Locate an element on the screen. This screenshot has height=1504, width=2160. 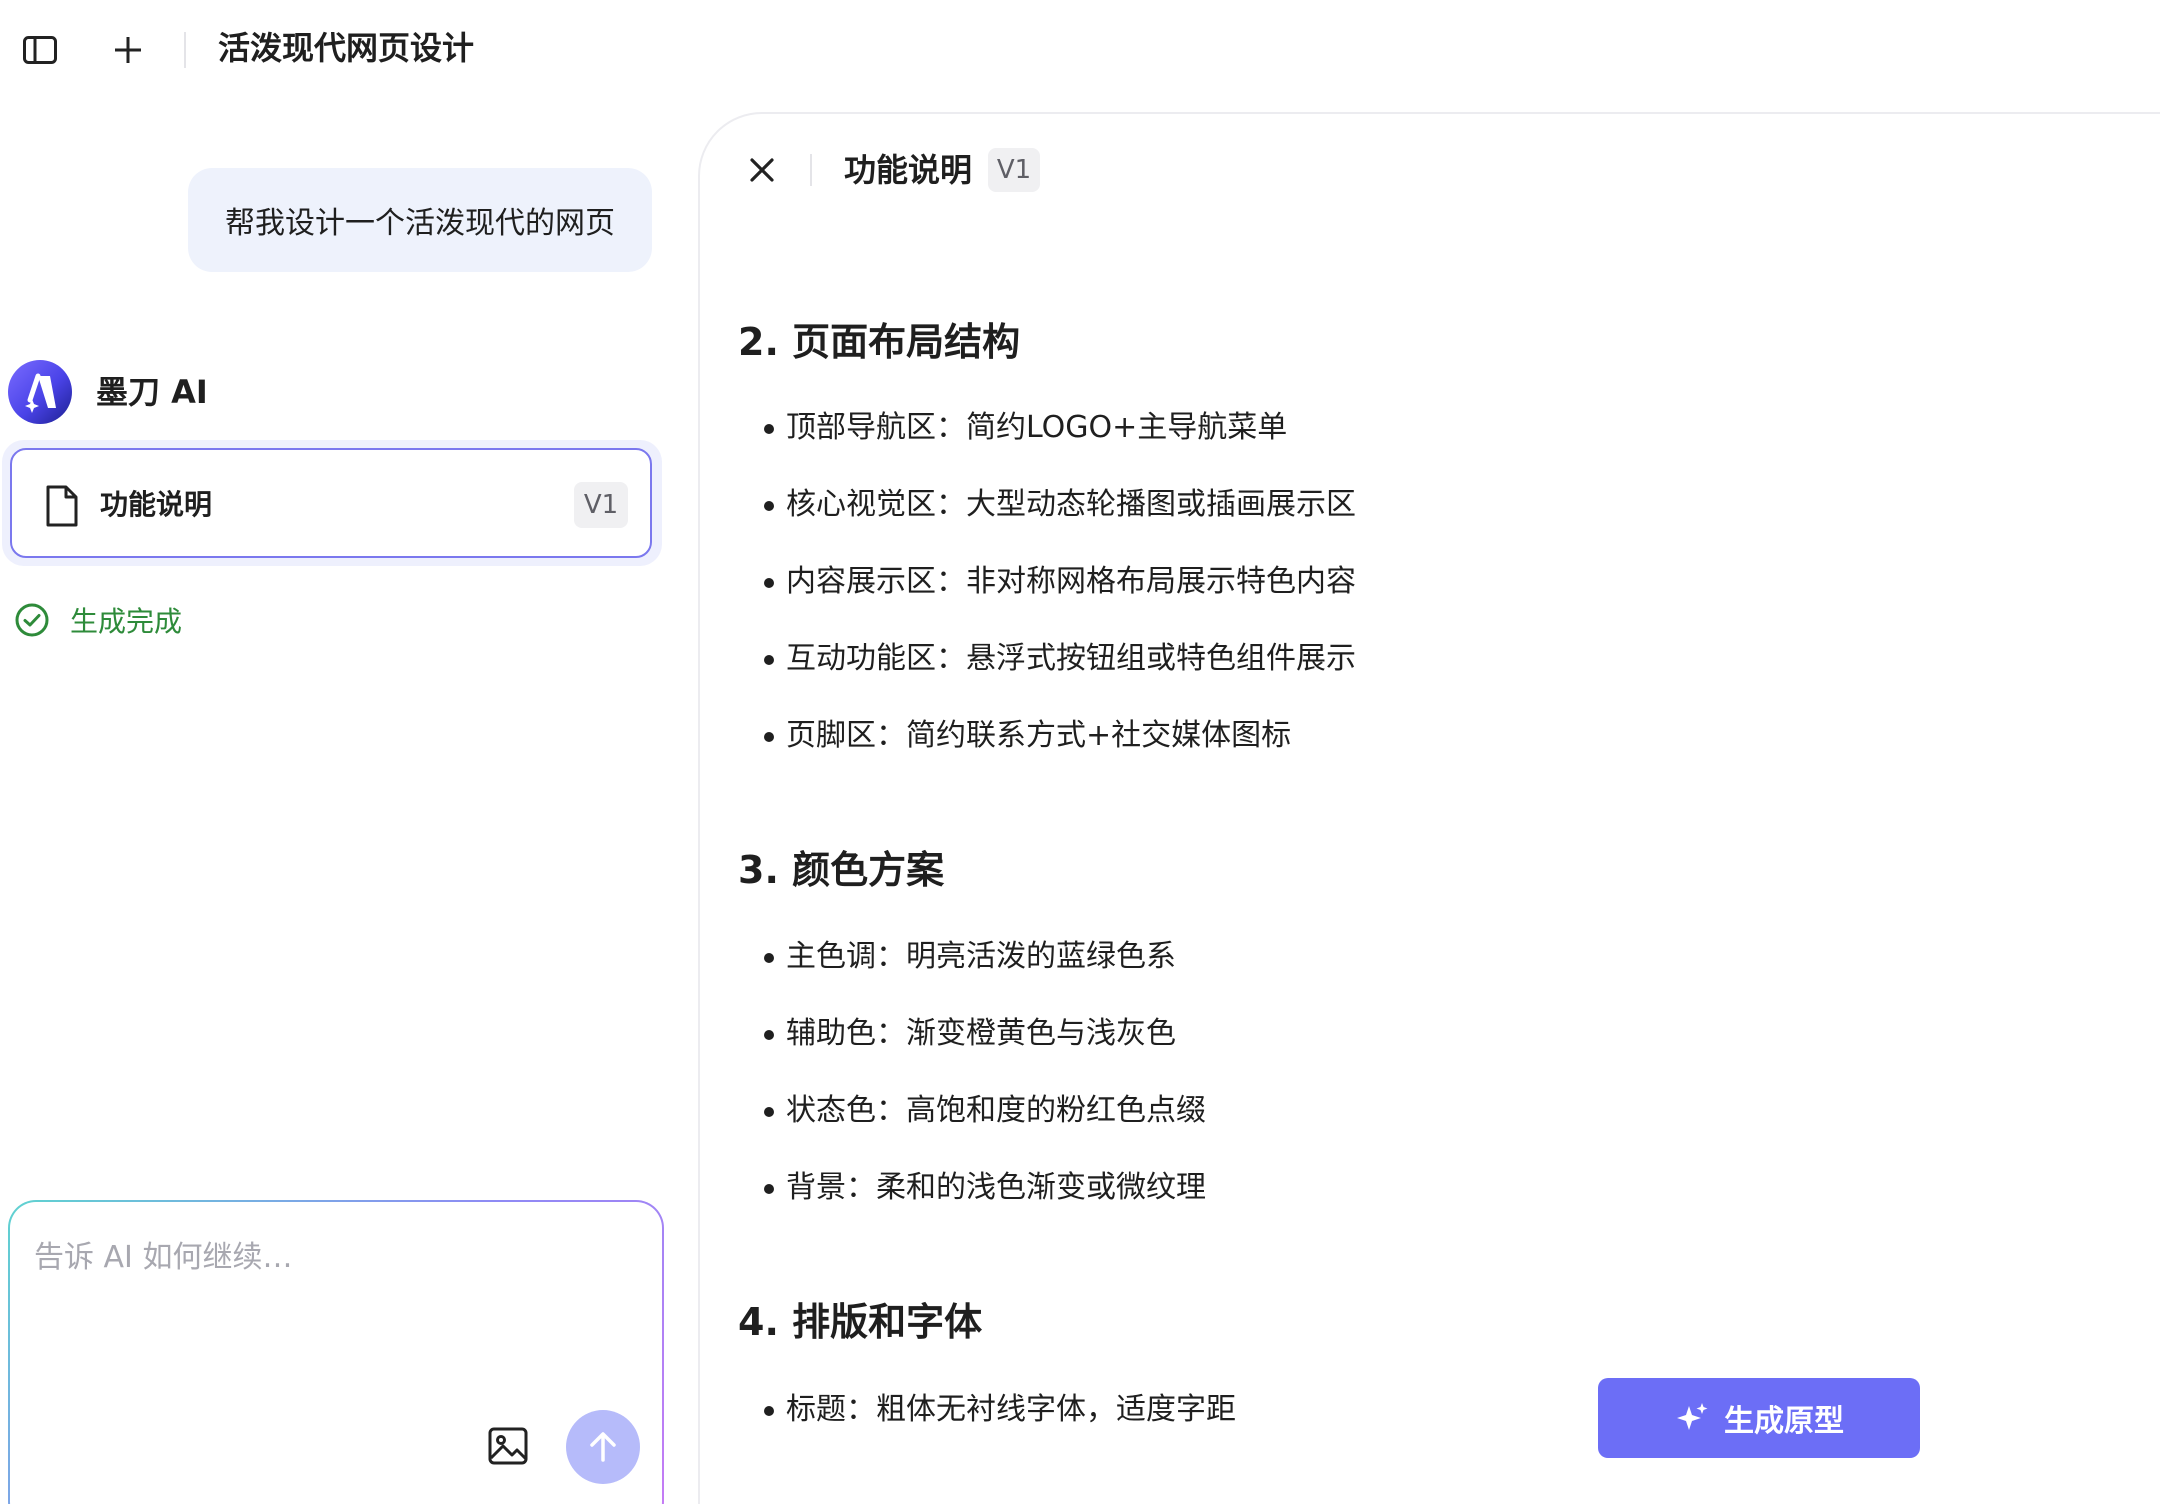
list-item: 辅助色：渐变橙黄色与浅灰色 is located at coordinates (985, 1051).